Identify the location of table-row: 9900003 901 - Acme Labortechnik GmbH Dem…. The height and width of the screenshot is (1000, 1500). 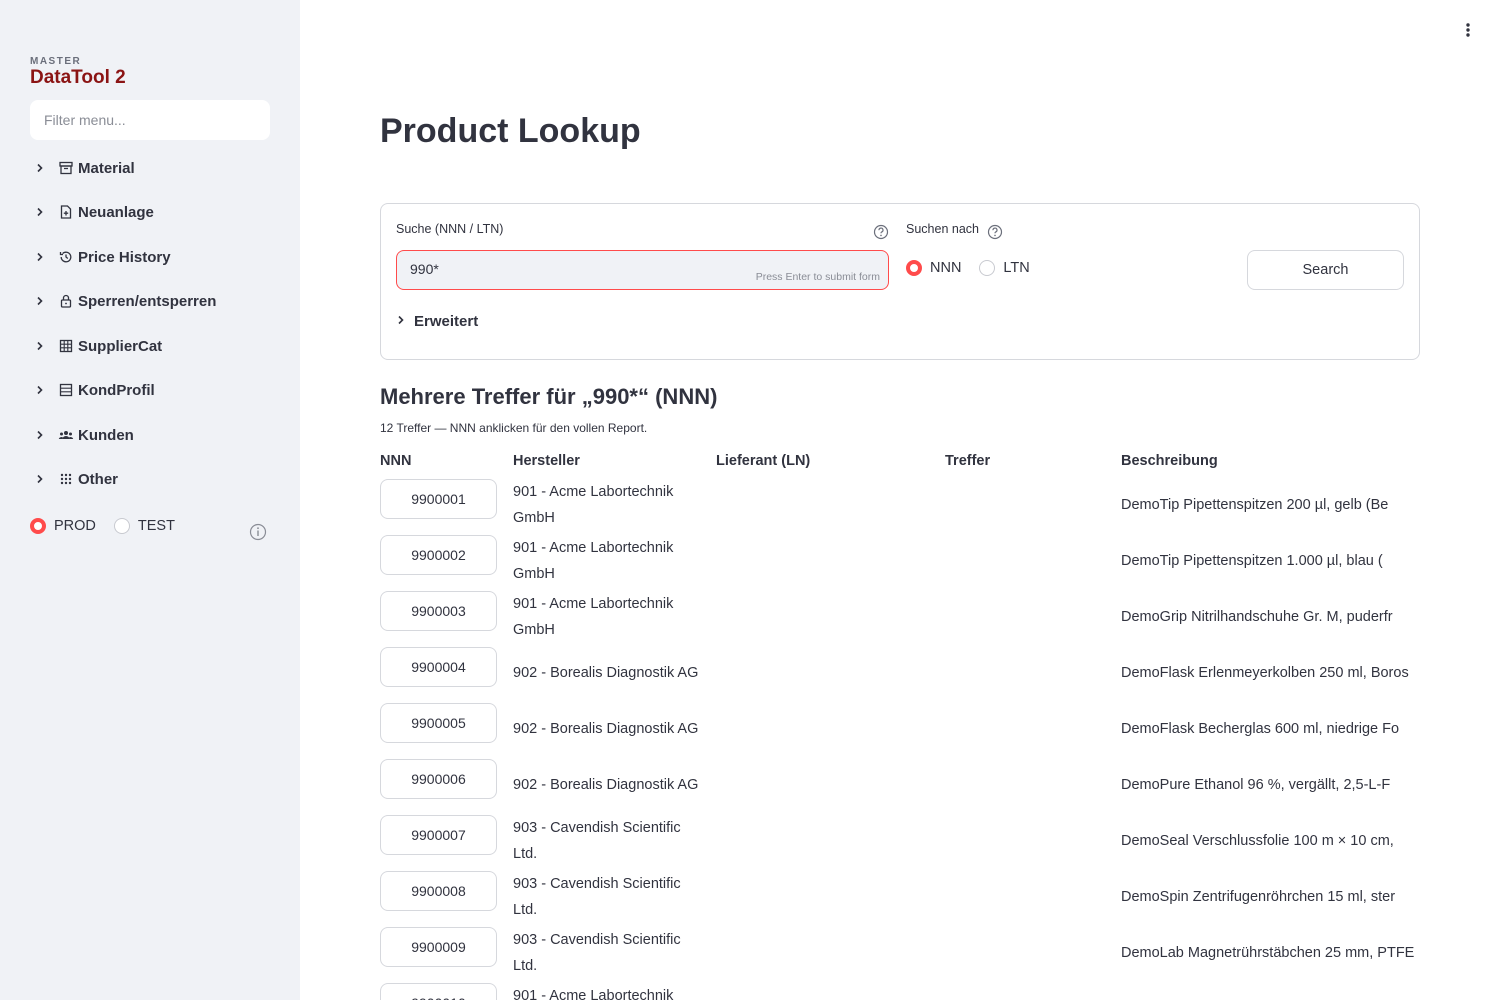
(900, 619).